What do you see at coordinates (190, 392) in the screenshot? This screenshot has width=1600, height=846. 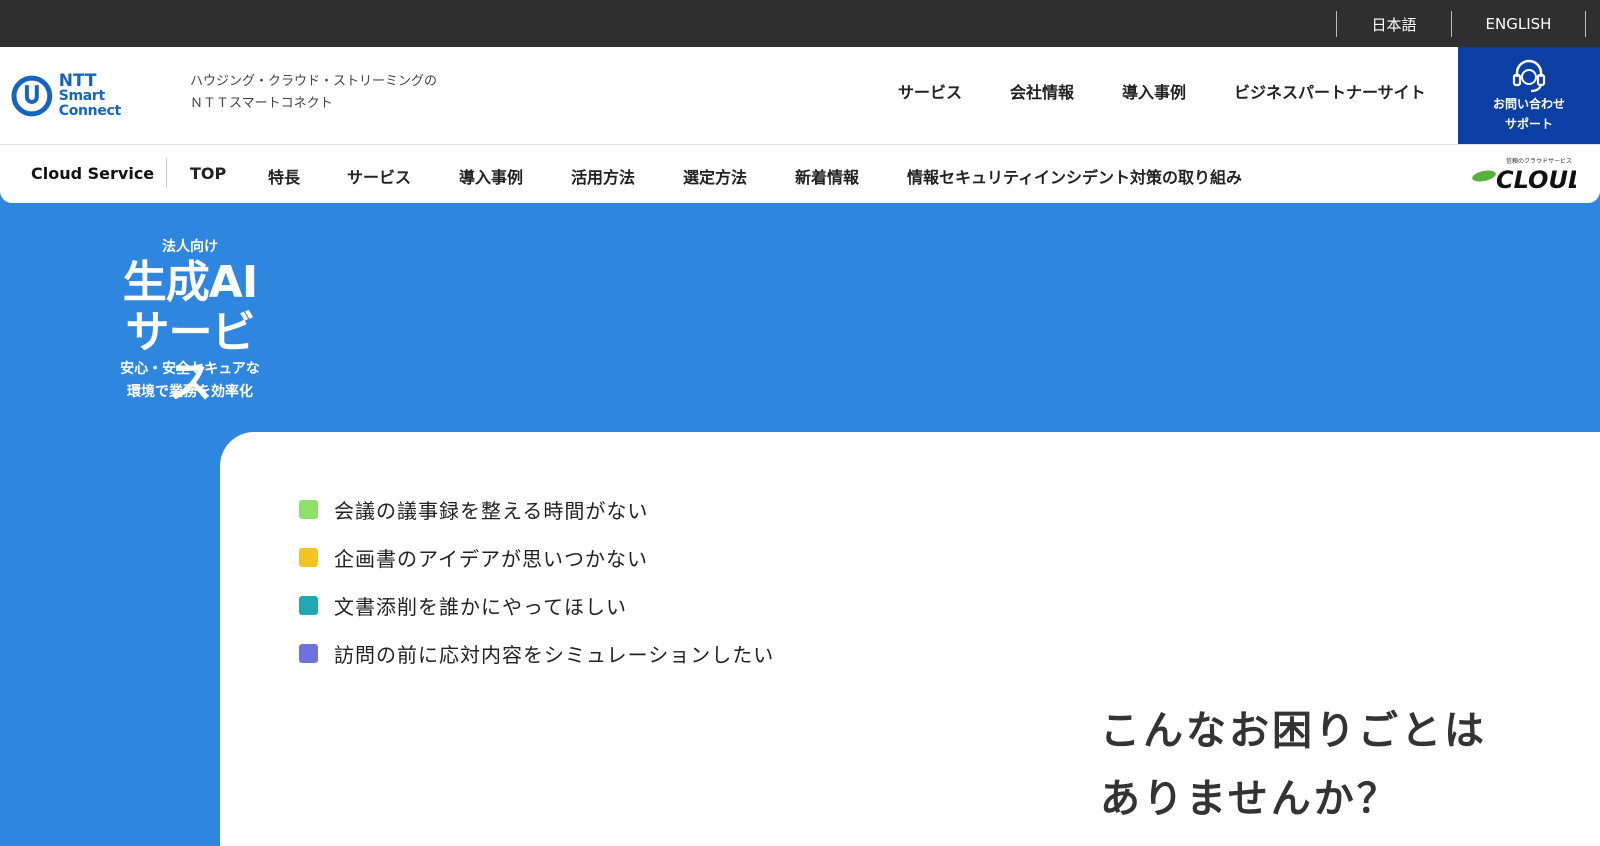 I see `hero-subtitle-line2: 環境で業務を効率化` at bounding box center [190, 392].